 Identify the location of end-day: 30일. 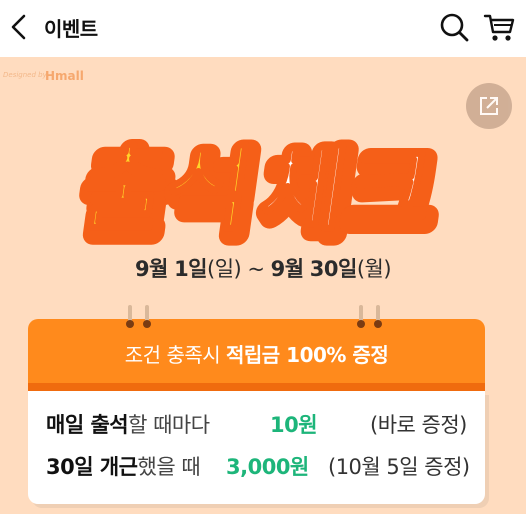
(333, 269).